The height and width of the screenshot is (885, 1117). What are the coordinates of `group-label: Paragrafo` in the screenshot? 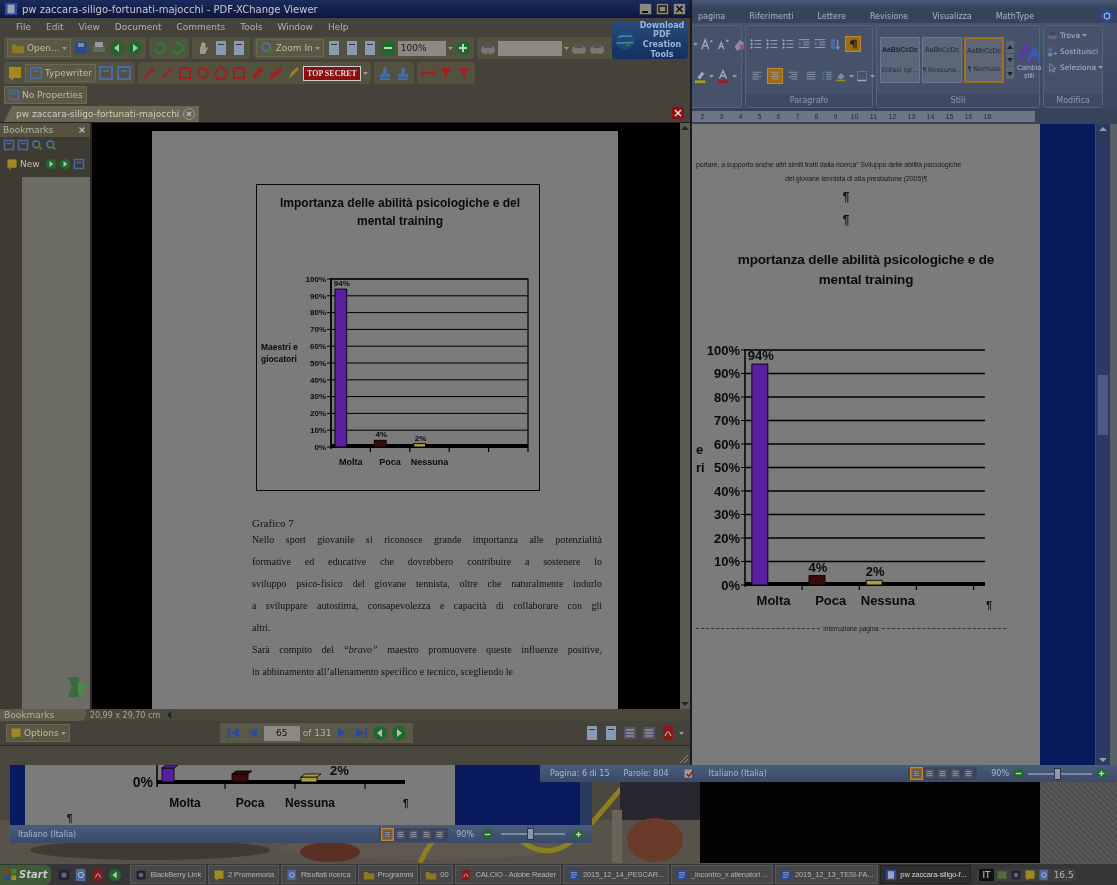 It's located at (809, 100).